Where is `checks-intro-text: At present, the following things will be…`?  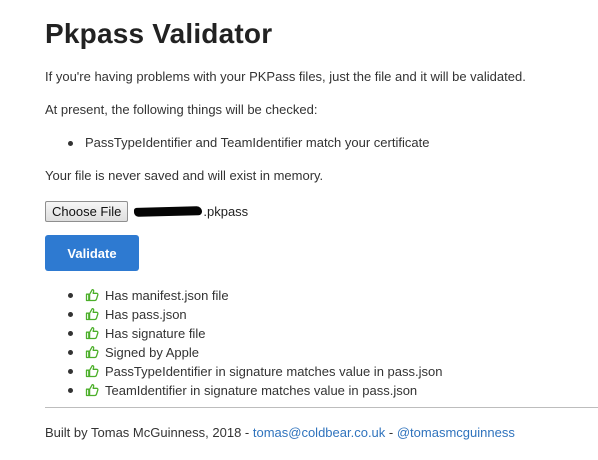
checks-intro-text: At present, the following things will be… is located at coordinates (181, 109).